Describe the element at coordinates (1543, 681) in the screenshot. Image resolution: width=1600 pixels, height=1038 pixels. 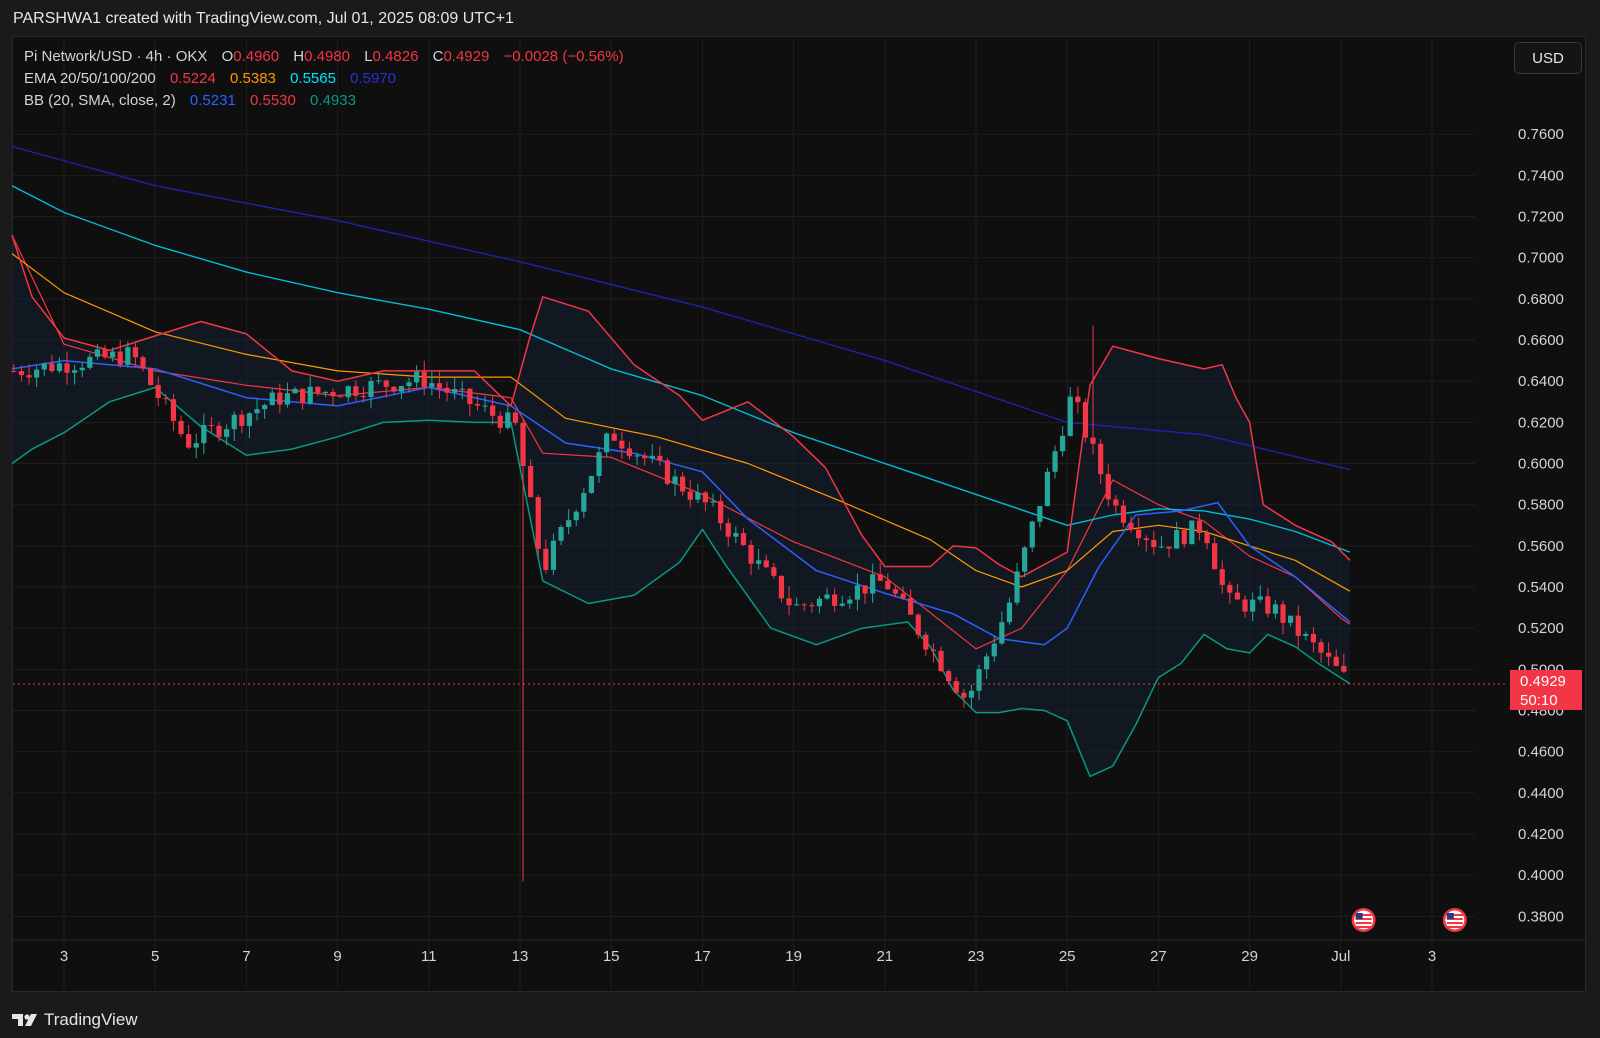
I see `last-price-value: 0.4929` at that location.